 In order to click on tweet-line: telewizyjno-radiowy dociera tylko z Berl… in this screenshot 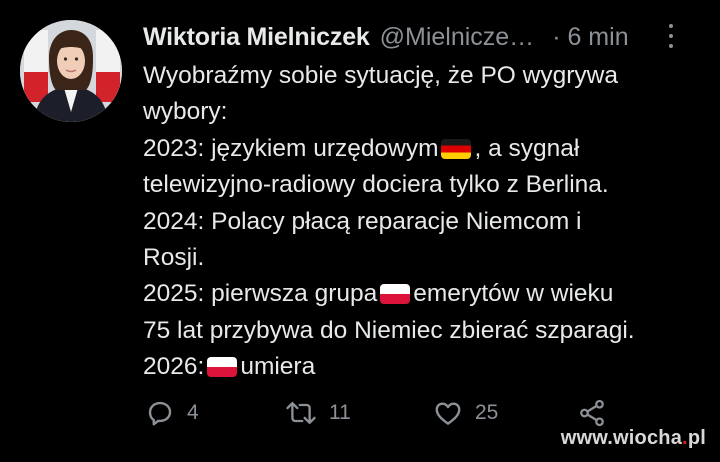, I will do `click(425, 185)`.